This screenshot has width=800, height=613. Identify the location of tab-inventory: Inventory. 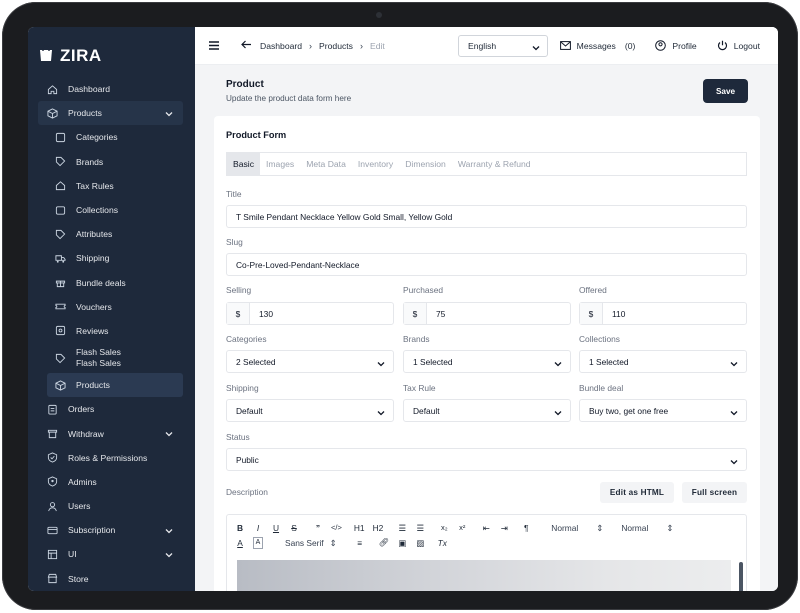
(375, 164).